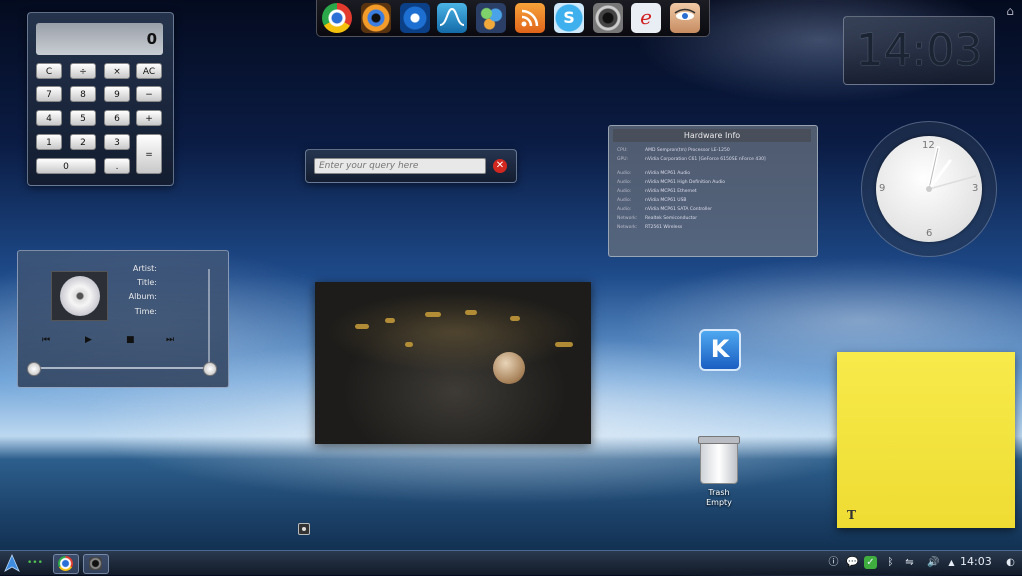  I want to click on bottom-panel: ••• ⓘ 💬 ✓ ᛒ ⇋ 🔊 ▲ 14:03 ◐, so click(511, 562).